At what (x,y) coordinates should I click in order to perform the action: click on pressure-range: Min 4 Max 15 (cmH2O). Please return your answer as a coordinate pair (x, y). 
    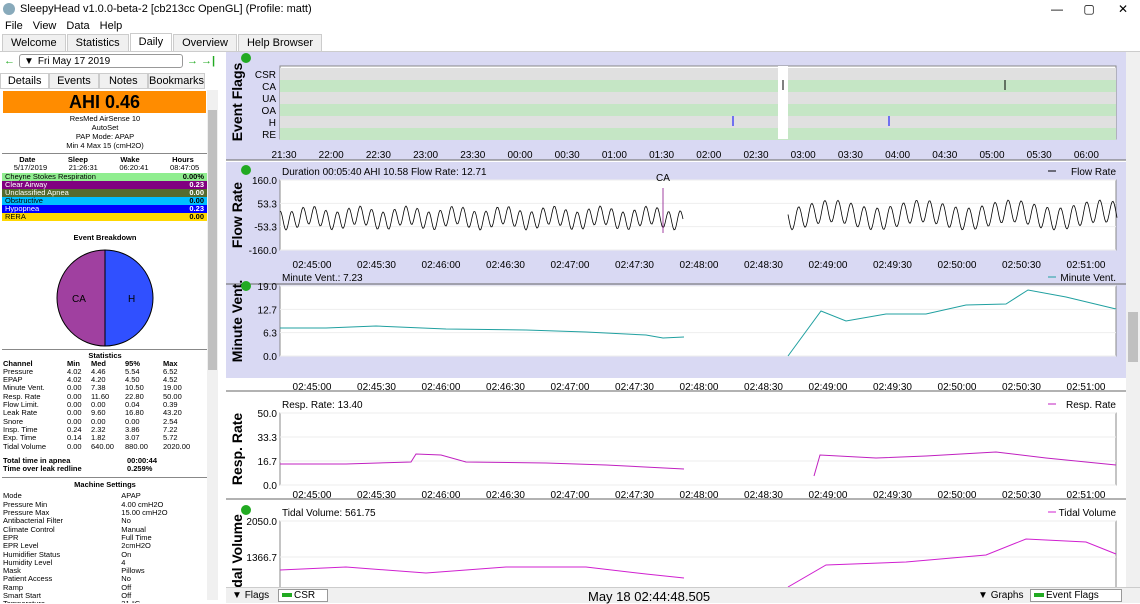
    Looking at the image, I should click on (105, 145).